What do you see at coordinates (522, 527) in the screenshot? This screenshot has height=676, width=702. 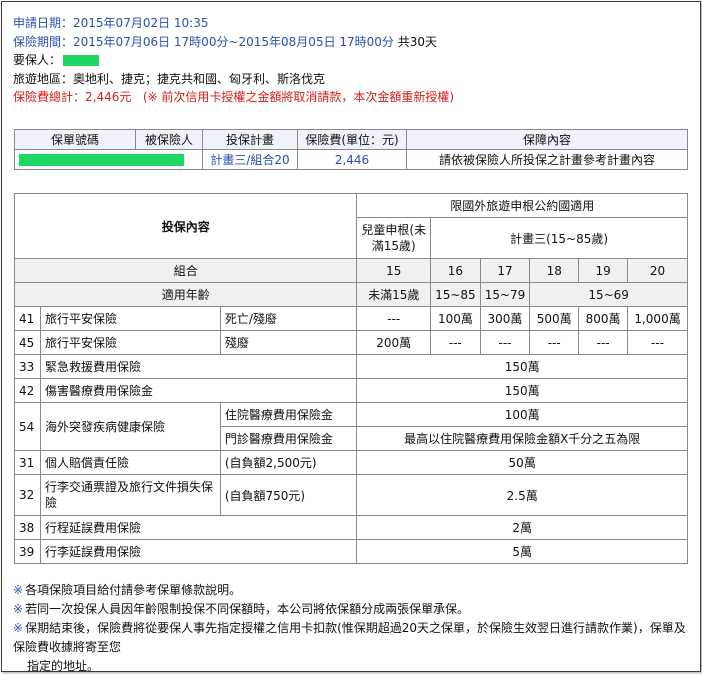 I see `row-value: 2萬` at bounding box center [522, 527].